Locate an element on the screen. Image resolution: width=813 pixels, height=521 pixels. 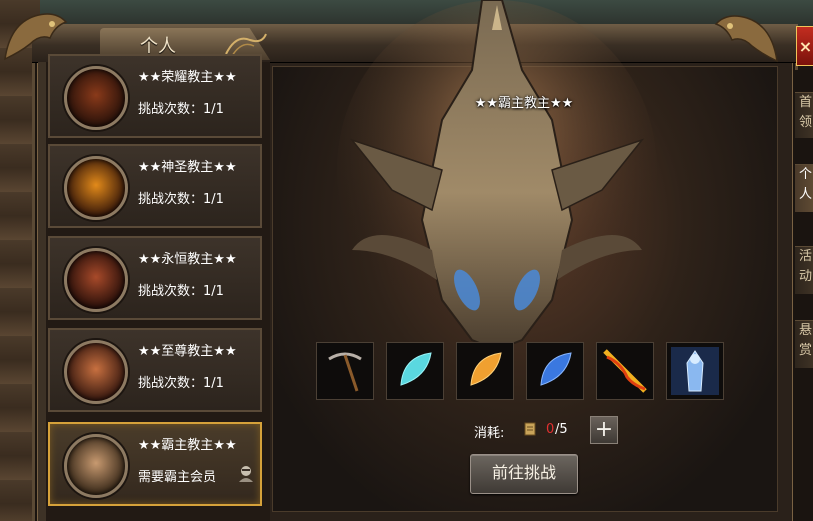
boss-list-scrollbar is located at coordinates (42, 291).